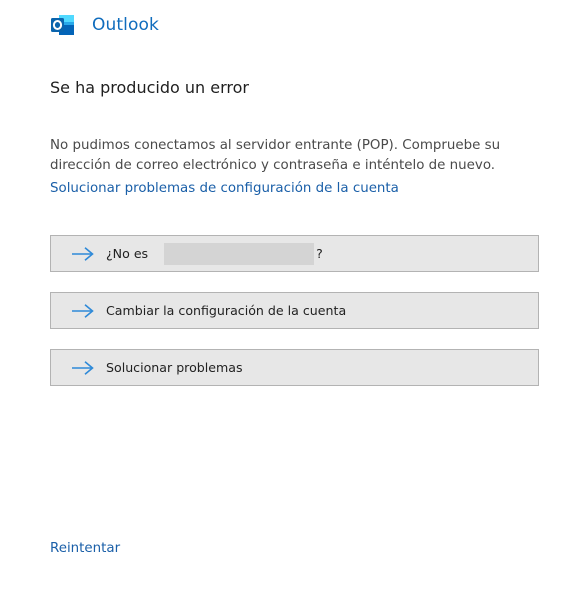 This screenshot has height=614, width=572. I want to click on outlook-logo-icon, so click(62, 25).